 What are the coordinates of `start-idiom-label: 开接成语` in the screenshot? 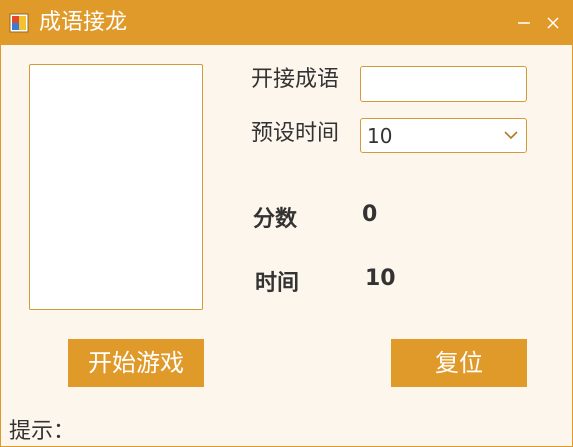 It's located at (295, 79).